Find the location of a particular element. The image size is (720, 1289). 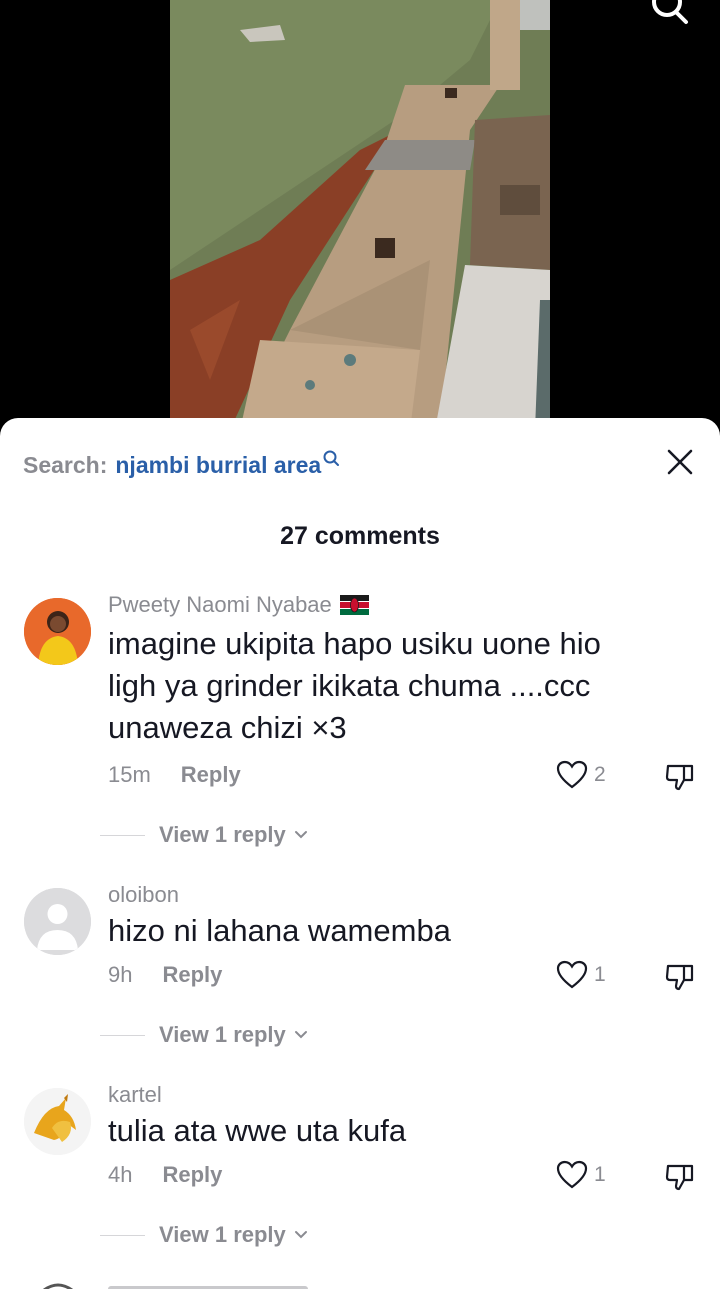

comment-text: hizo ni lahana wamemba is located at coordinates (398, 931).